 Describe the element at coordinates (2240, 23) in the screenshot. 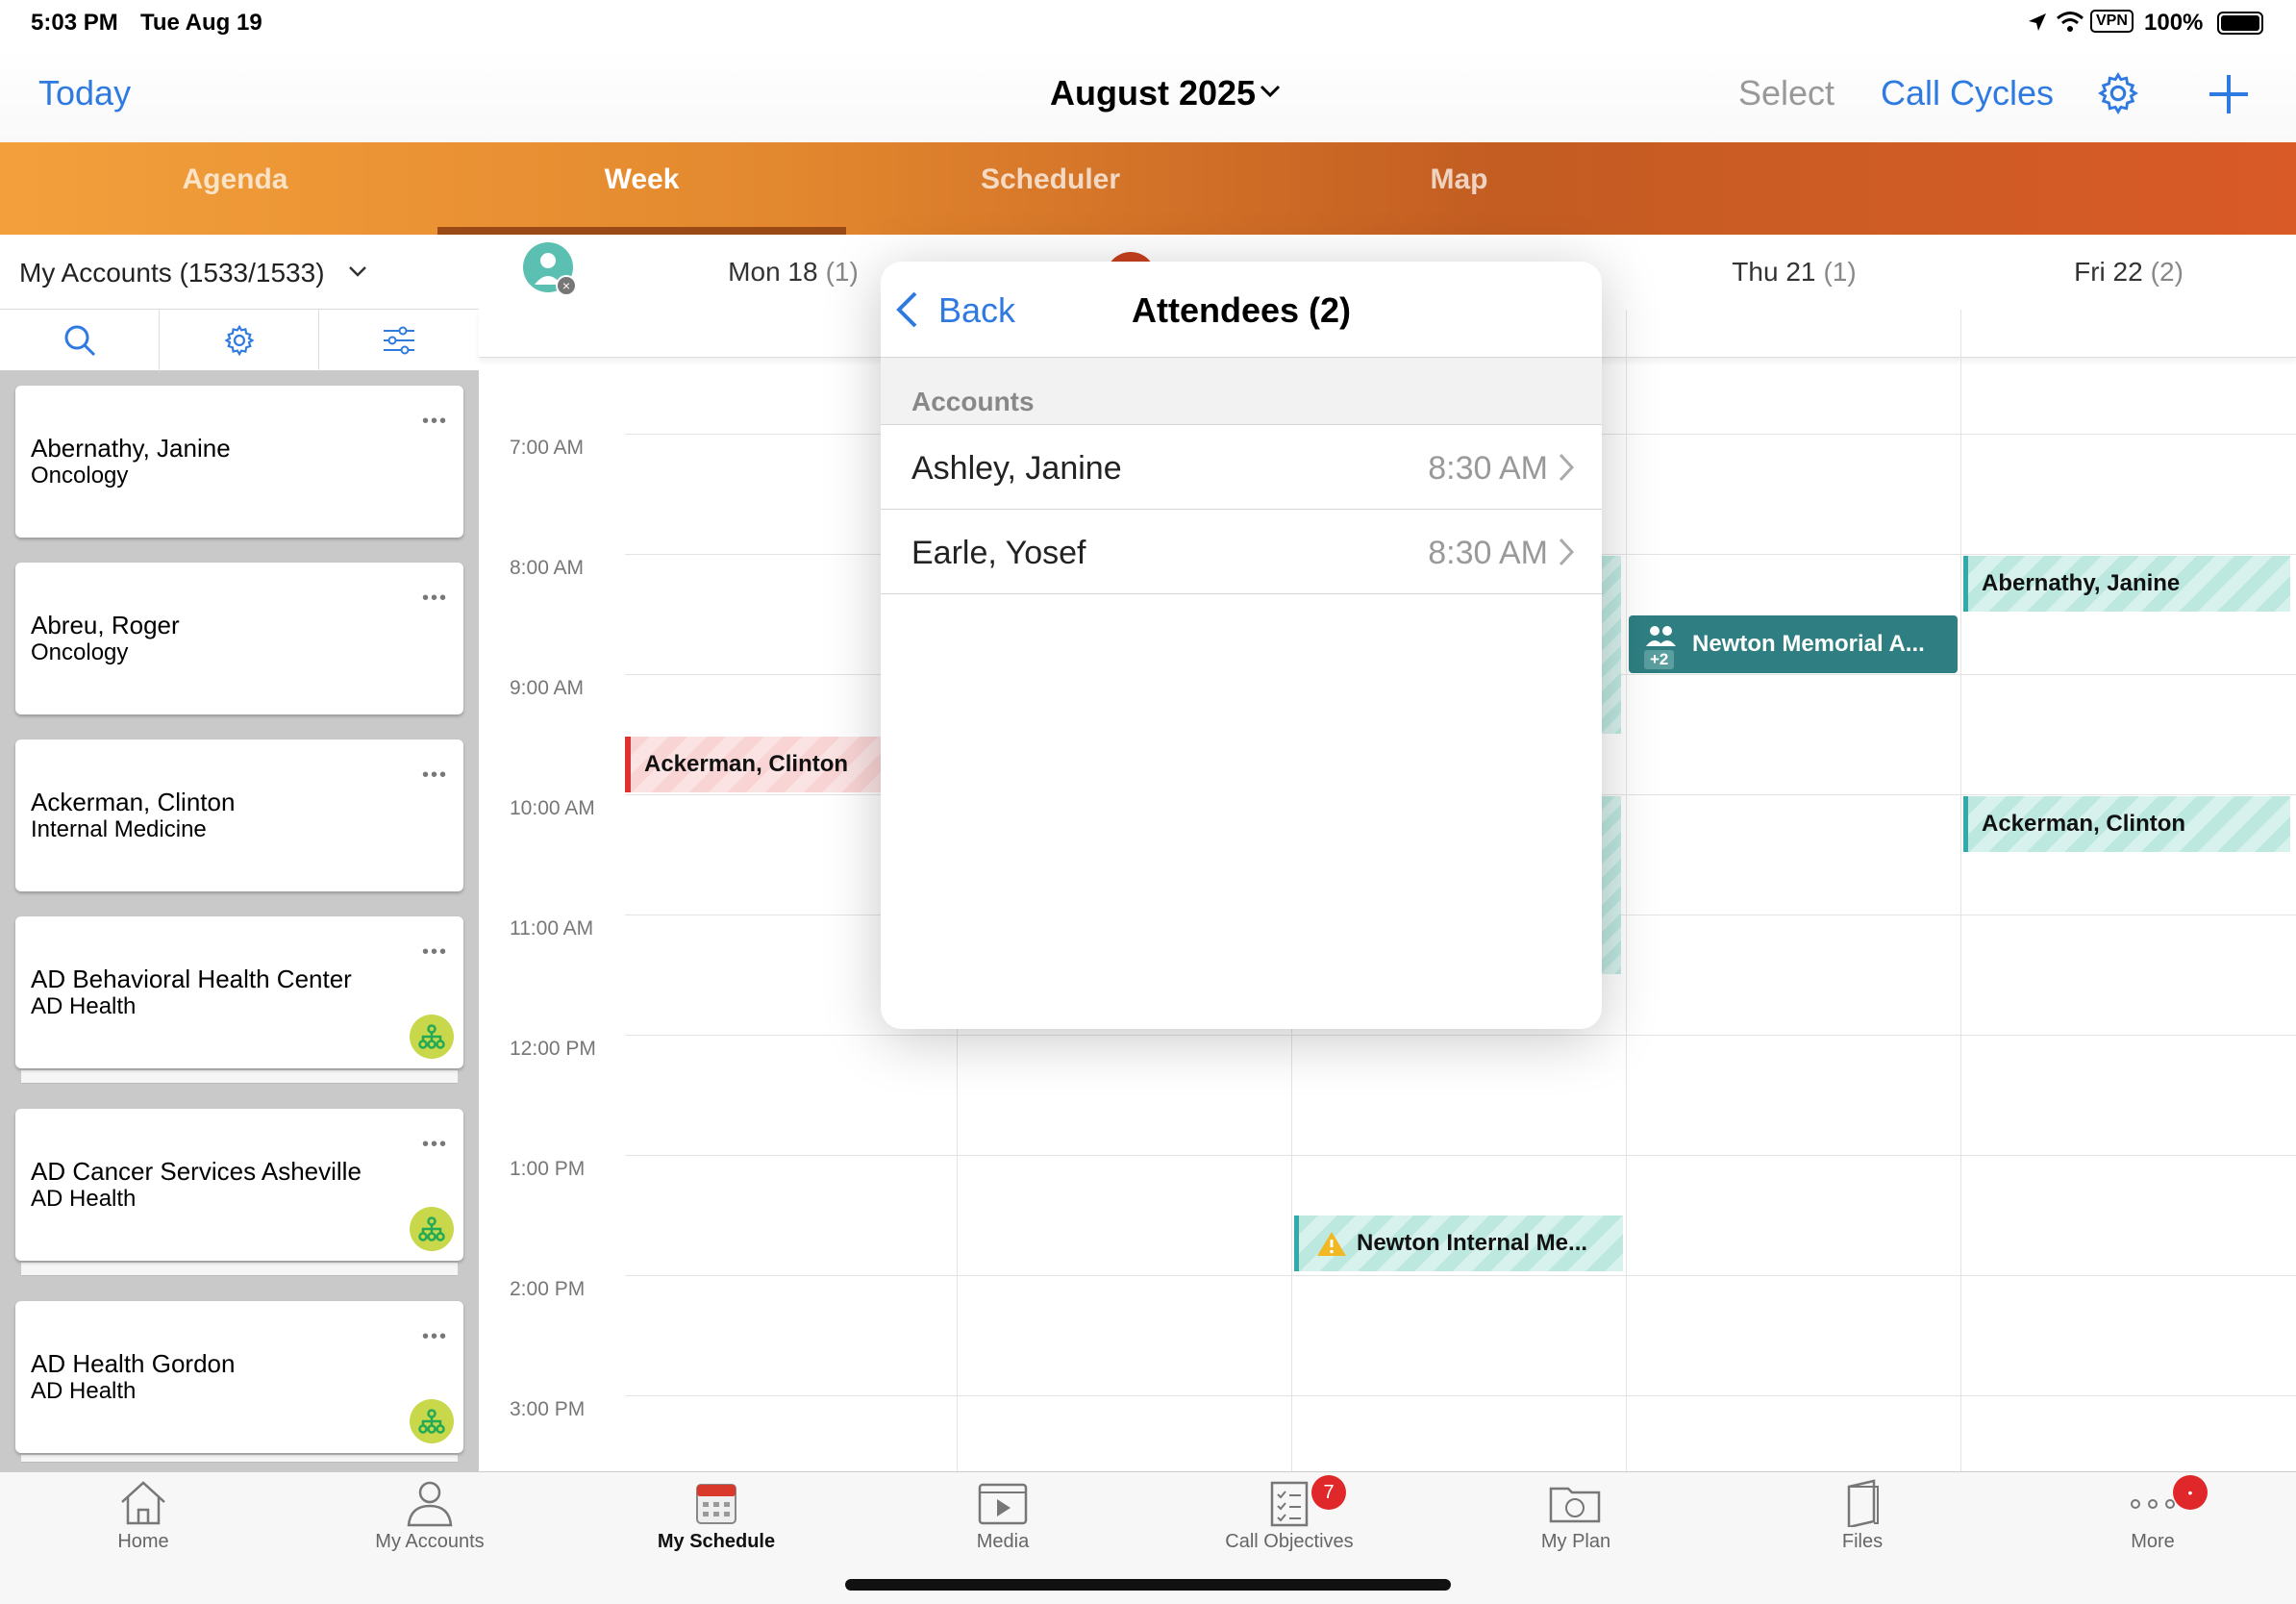

I see `battery-icon` at that location.